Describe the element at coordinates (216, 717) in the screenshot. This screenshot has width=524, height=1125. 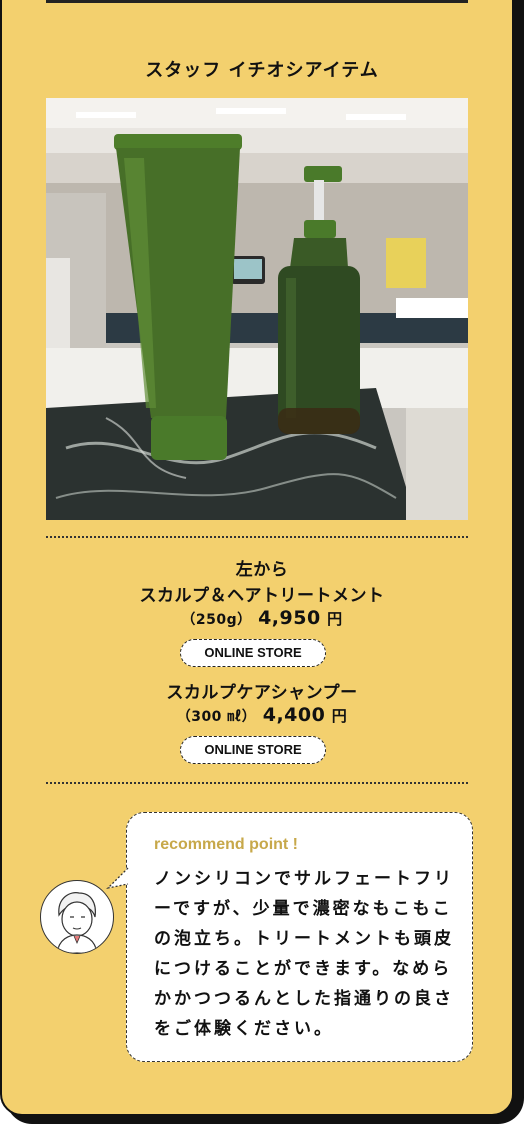
I see `product-size: （300 ㎖）` at that location.